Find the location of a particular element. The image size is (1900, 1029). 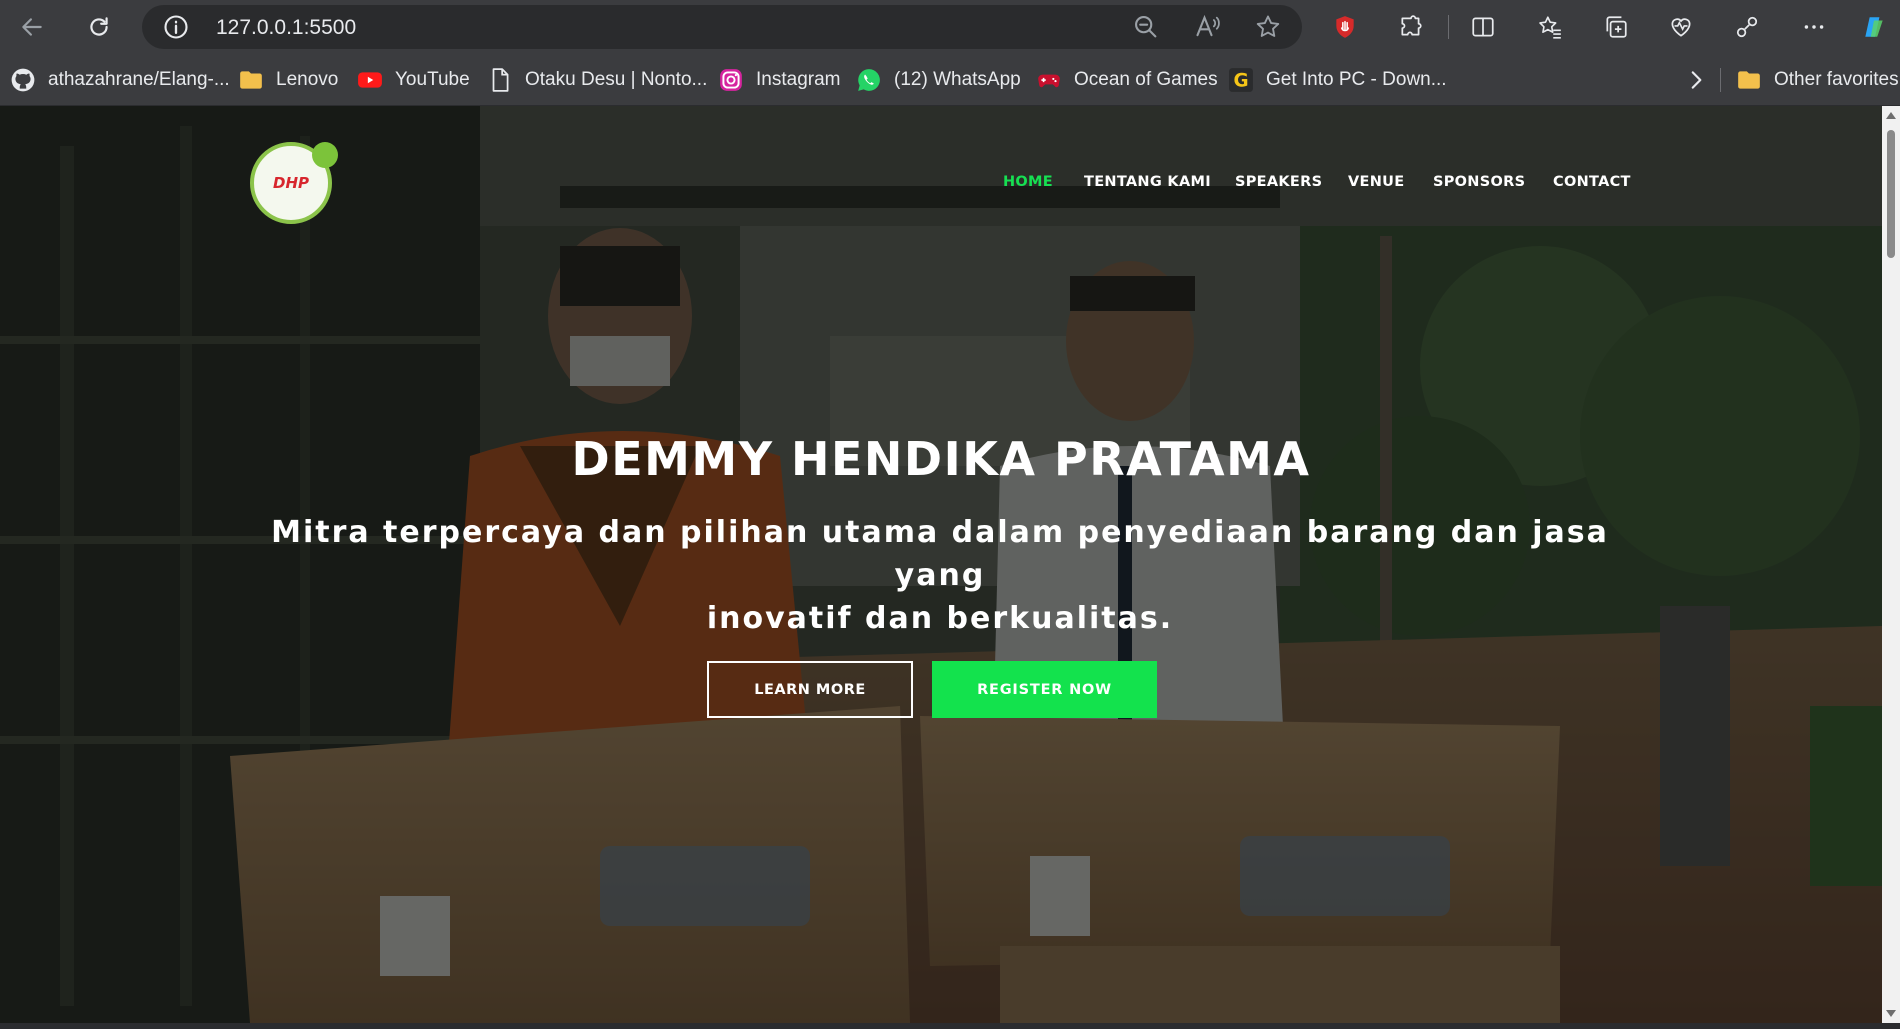

learn-more-button: LEARN MORE is located at coordinates (810, 689).